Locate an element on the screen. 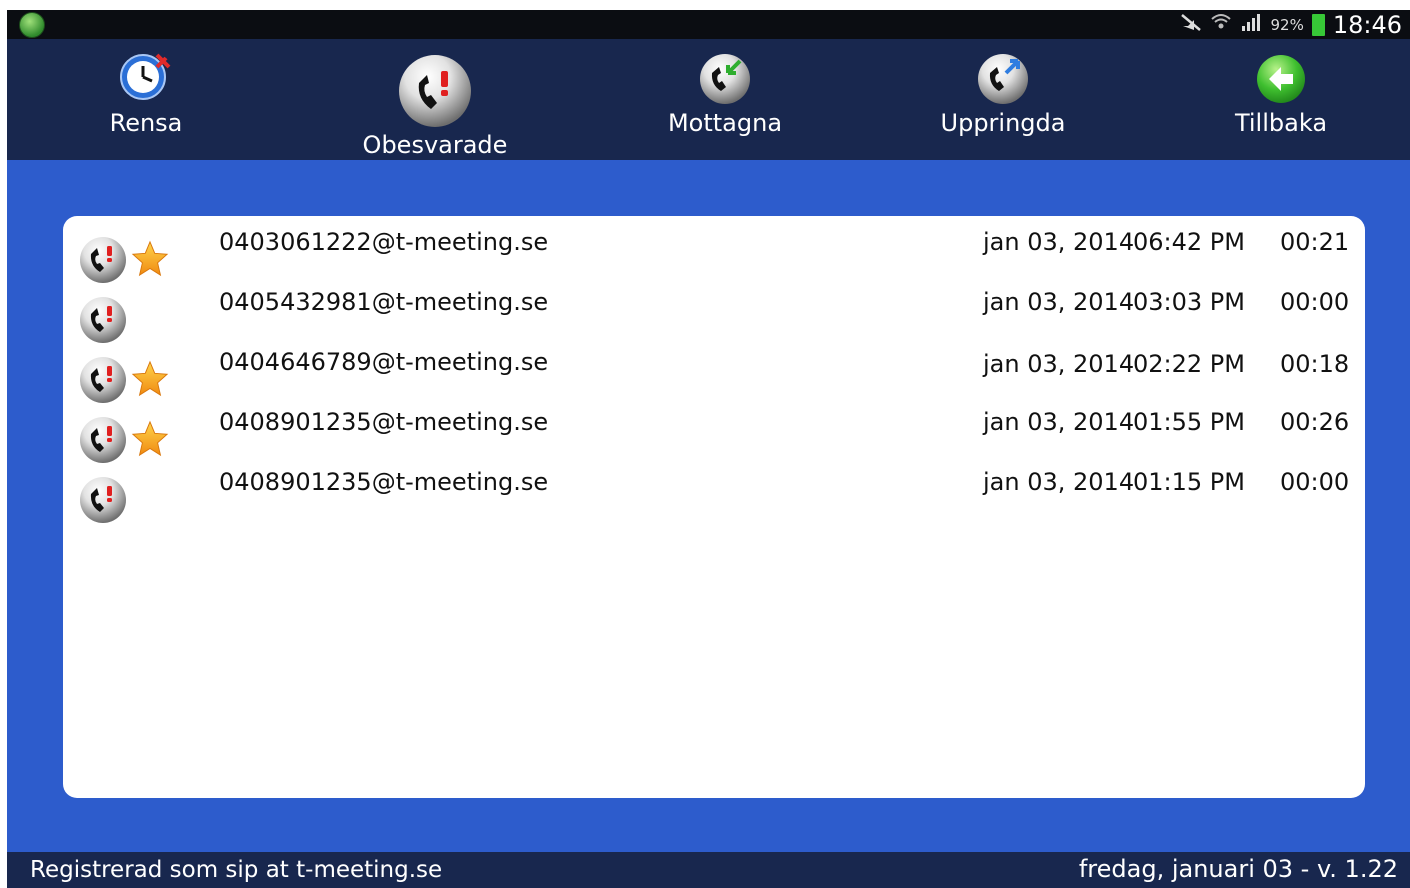 The width and height of the screenshot is (1410, 888). call-duration: 00:18 is located at coordinates (1315, 364).